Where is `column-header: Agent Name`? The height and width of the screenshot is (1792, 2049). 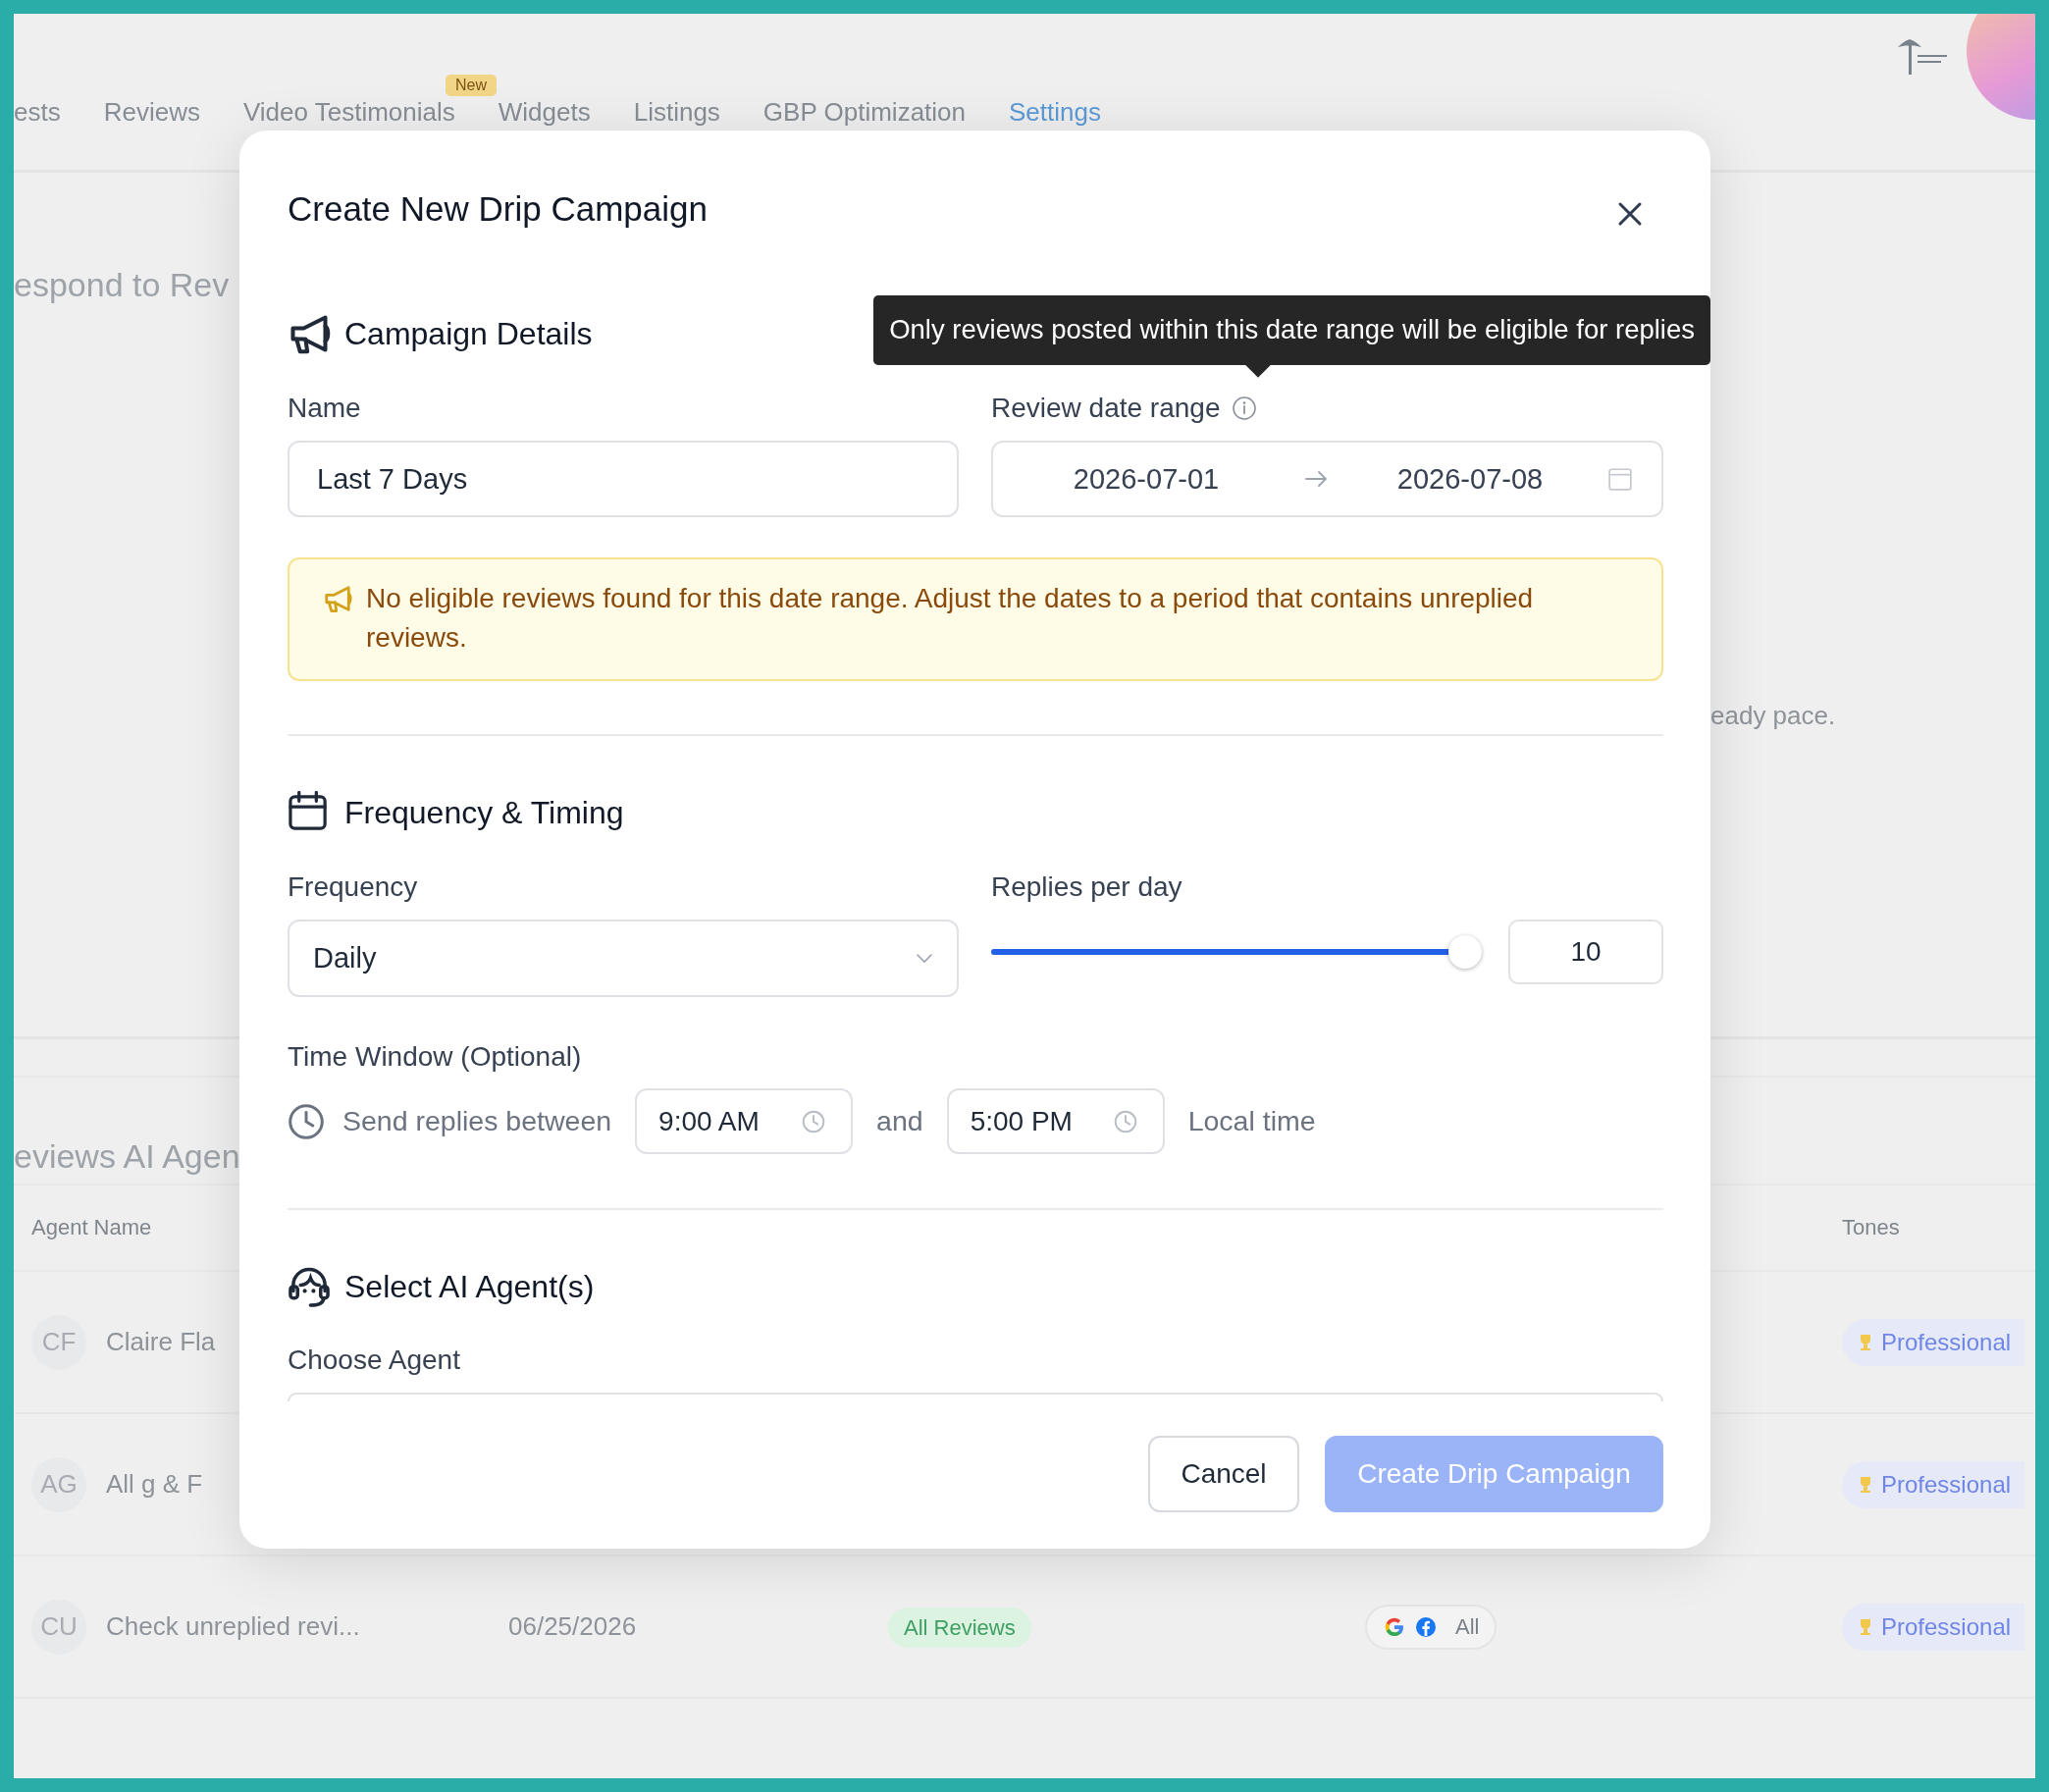
column-header: Agent Name is located at coordinates (92, 1227).